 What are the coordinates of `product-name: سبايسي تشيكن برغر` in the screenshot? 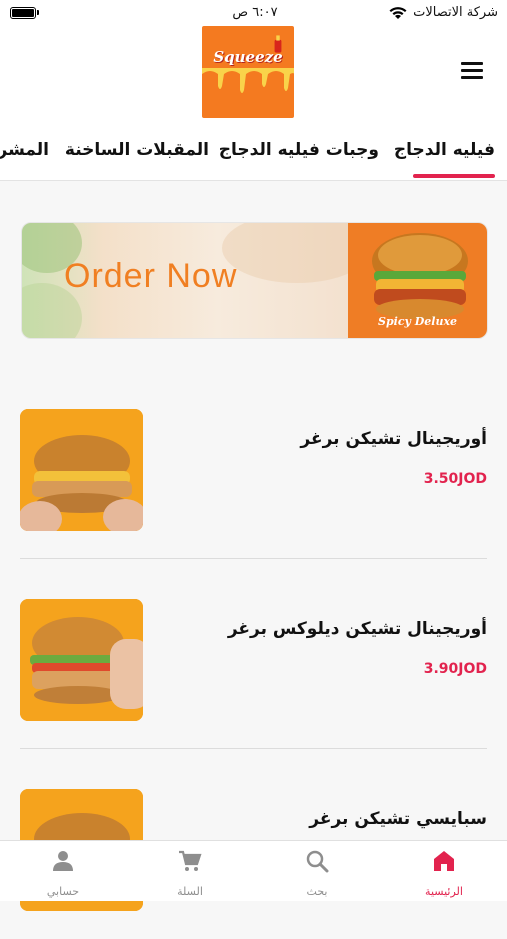 It's located at (398, 819).